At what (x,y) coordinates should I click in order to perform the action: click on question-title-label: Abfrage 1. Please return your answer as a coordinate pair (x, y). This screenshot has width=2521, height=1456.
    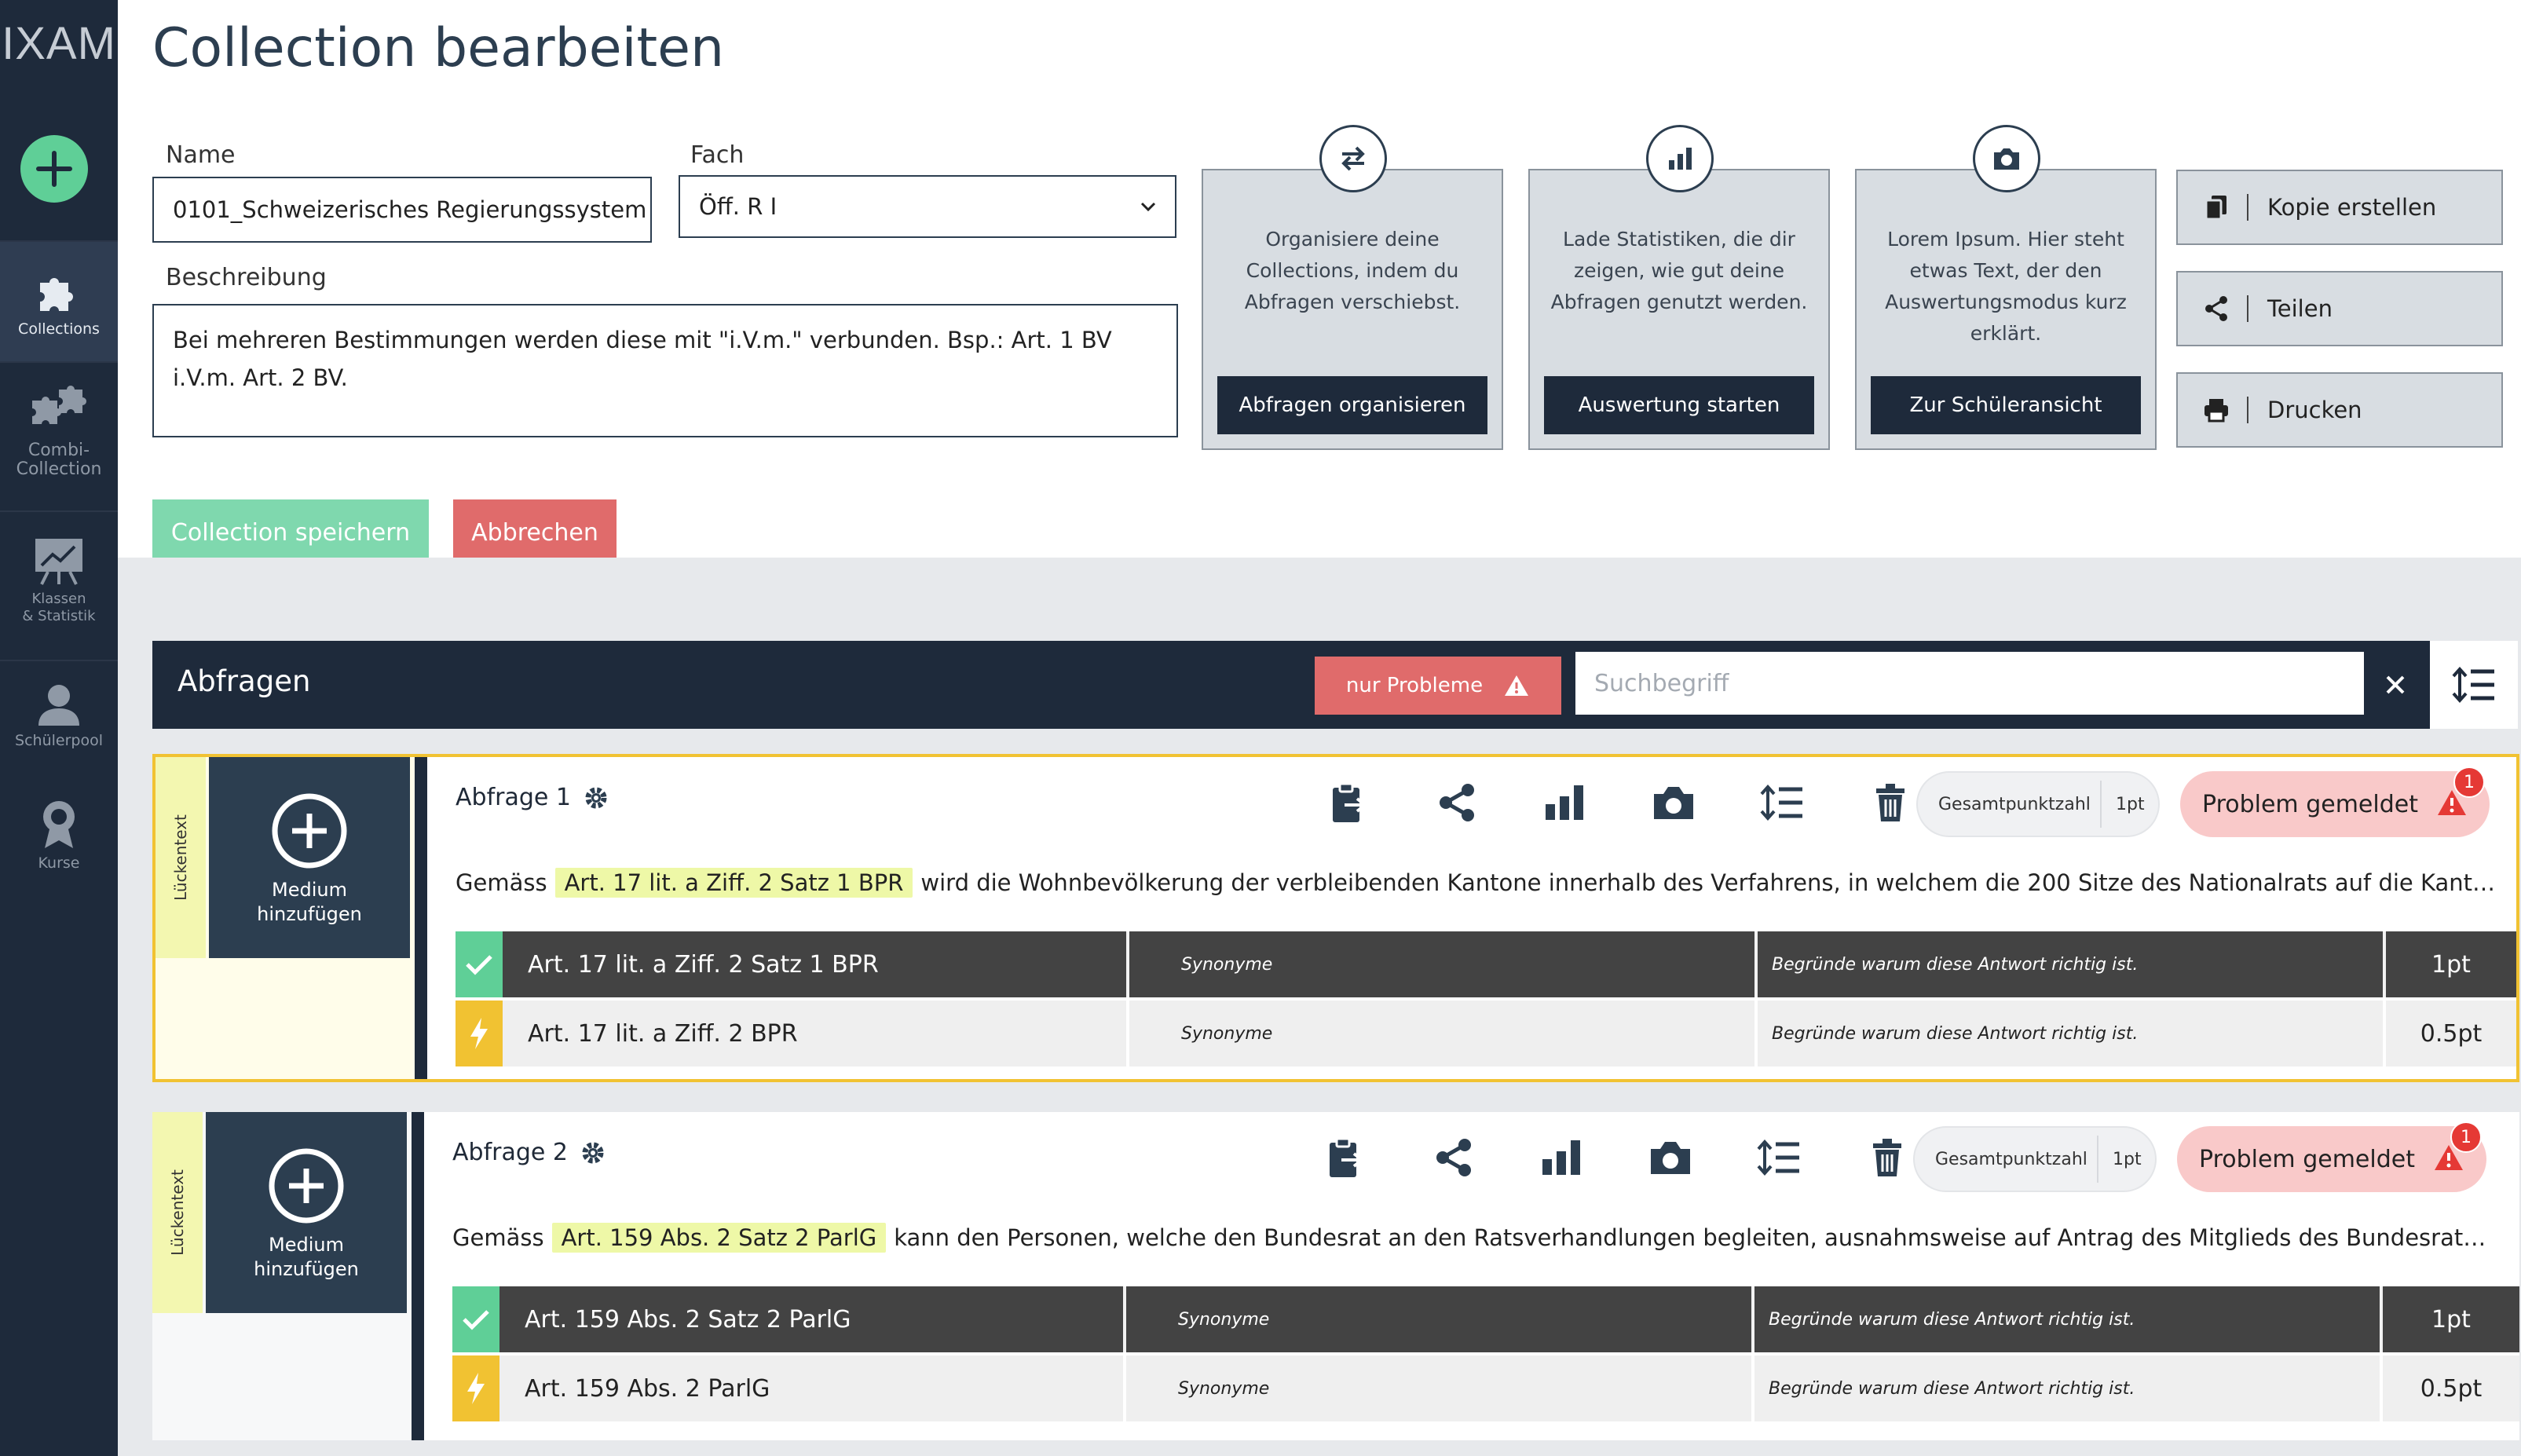
    Looking at the image, I should click on (513, 797).